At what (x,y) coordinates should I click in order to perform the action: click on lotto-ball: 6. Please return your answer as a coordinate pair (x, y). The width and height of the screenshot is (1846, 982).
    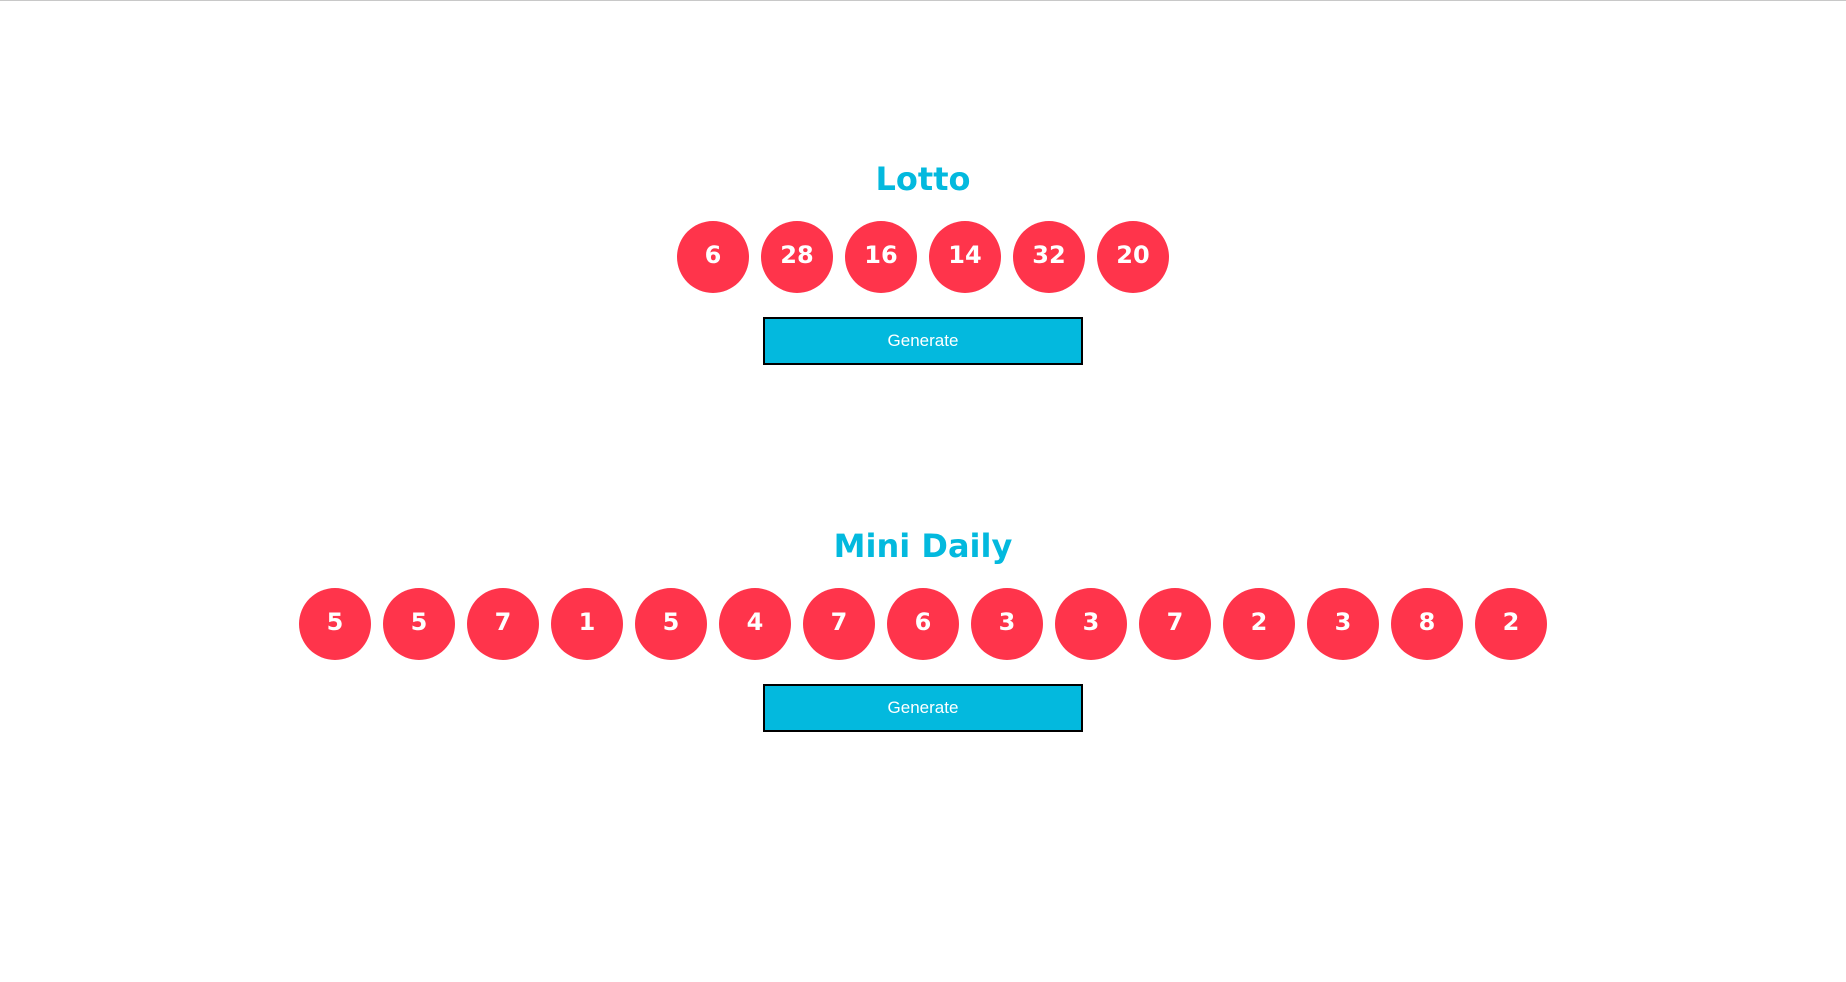
    Looking at the image, I should click on (713, 257).